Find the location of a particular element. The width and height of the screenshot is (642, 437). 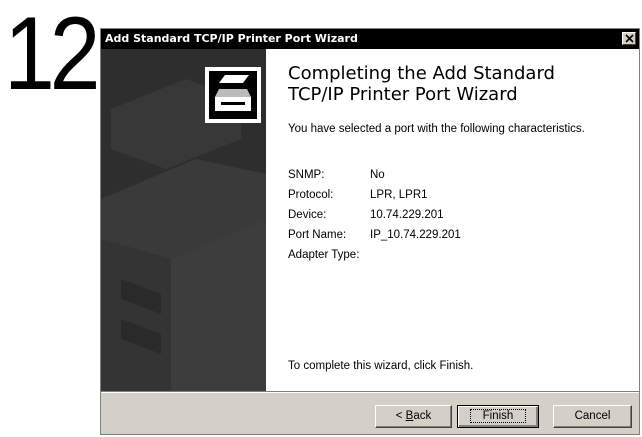

cancel-button: Cancel is located at coordinates (592, 416).